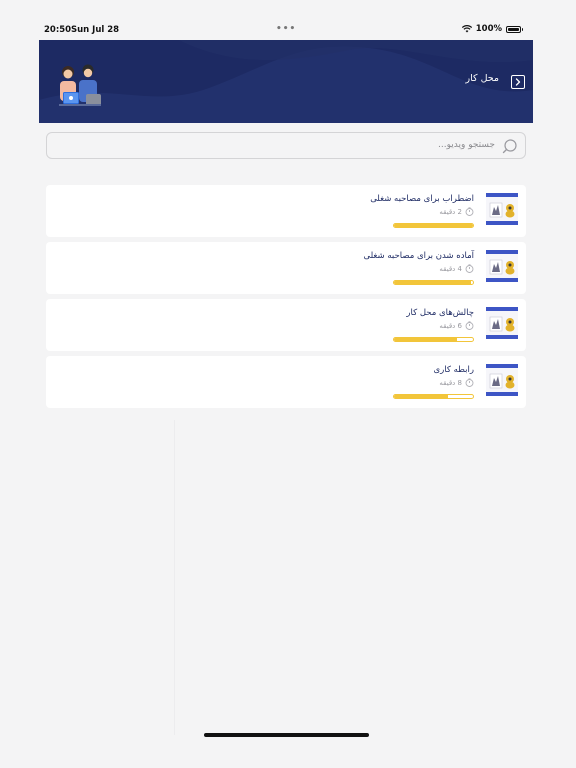 The image size is (576, 768). What do you see at coordinates (450, 325) in the screenshot?
I see `video-duration: 6 دقیقه` at bounding box center [450, 325].